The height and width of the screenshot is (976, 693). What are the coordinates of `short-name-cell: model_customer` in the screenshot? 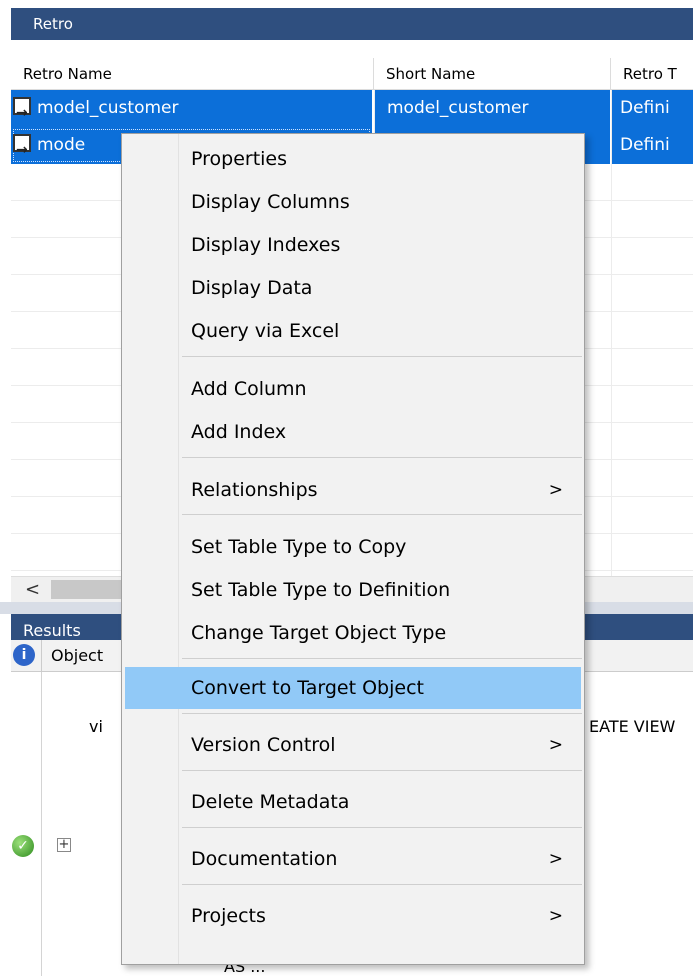 It's located at (492, 108).